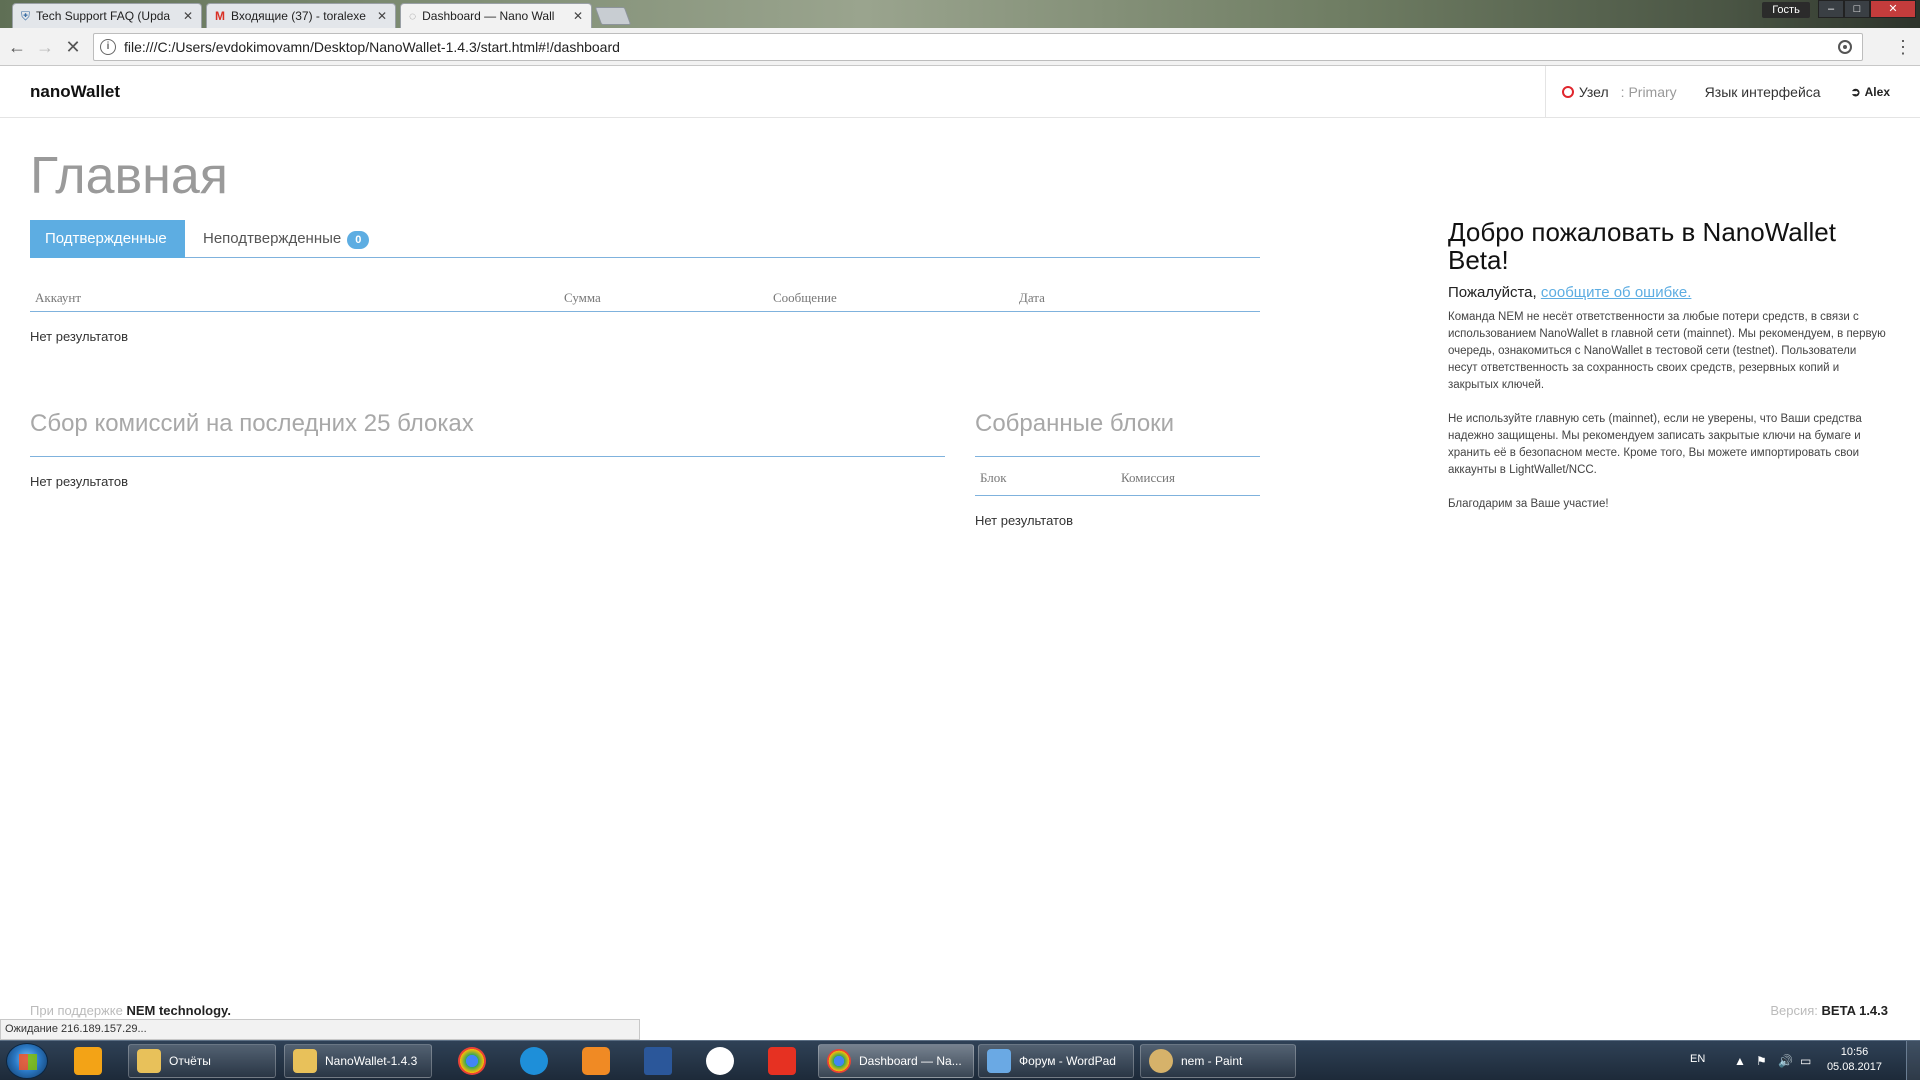 This screenshot has height=1080, width=1920. What do you see at coordinates (371, 1061) in the screenshot?
I see `taskbar-item-label: NanoWallet-1.4.3` at bounding box center [371, 1061].